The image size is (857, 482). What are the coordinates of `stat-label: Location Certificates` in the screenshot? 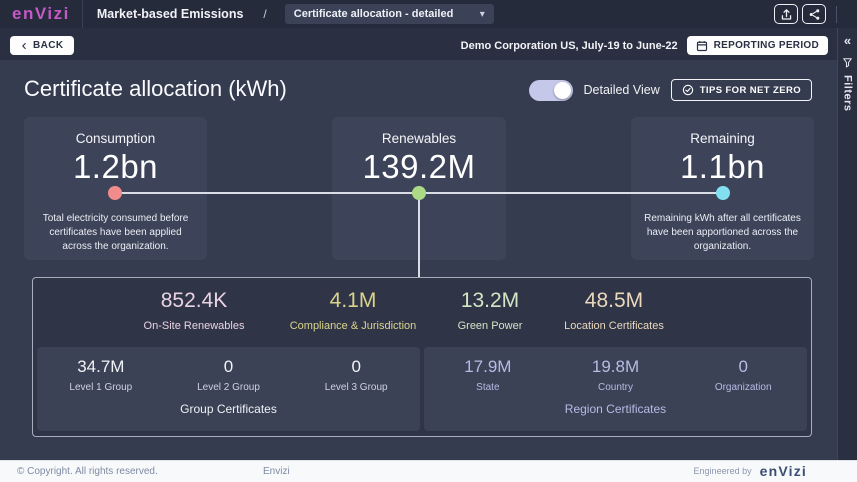 It's located at (614, 326).